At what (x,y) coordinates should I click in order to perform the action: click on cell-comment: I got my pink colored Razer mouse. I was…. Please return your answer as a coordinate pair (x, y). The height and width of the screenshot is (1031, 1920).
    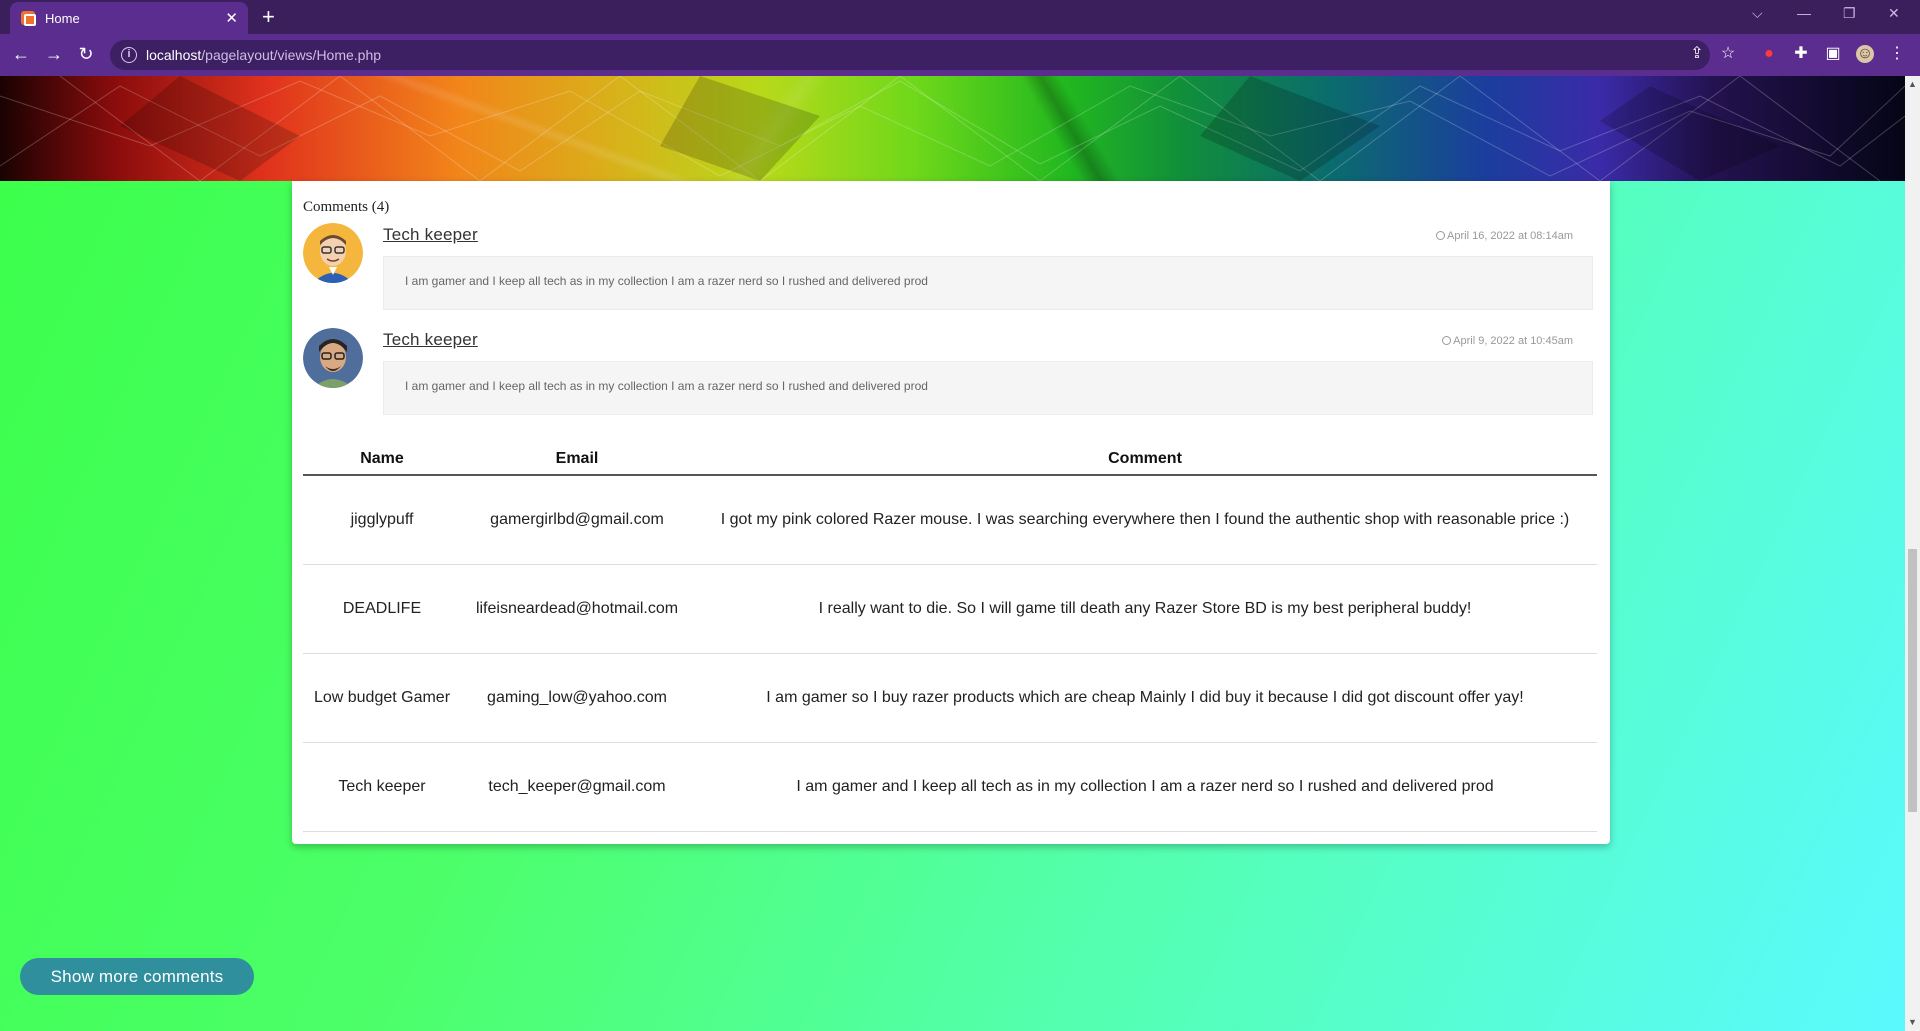
    Looking at the image, I should click on (1145, 520).